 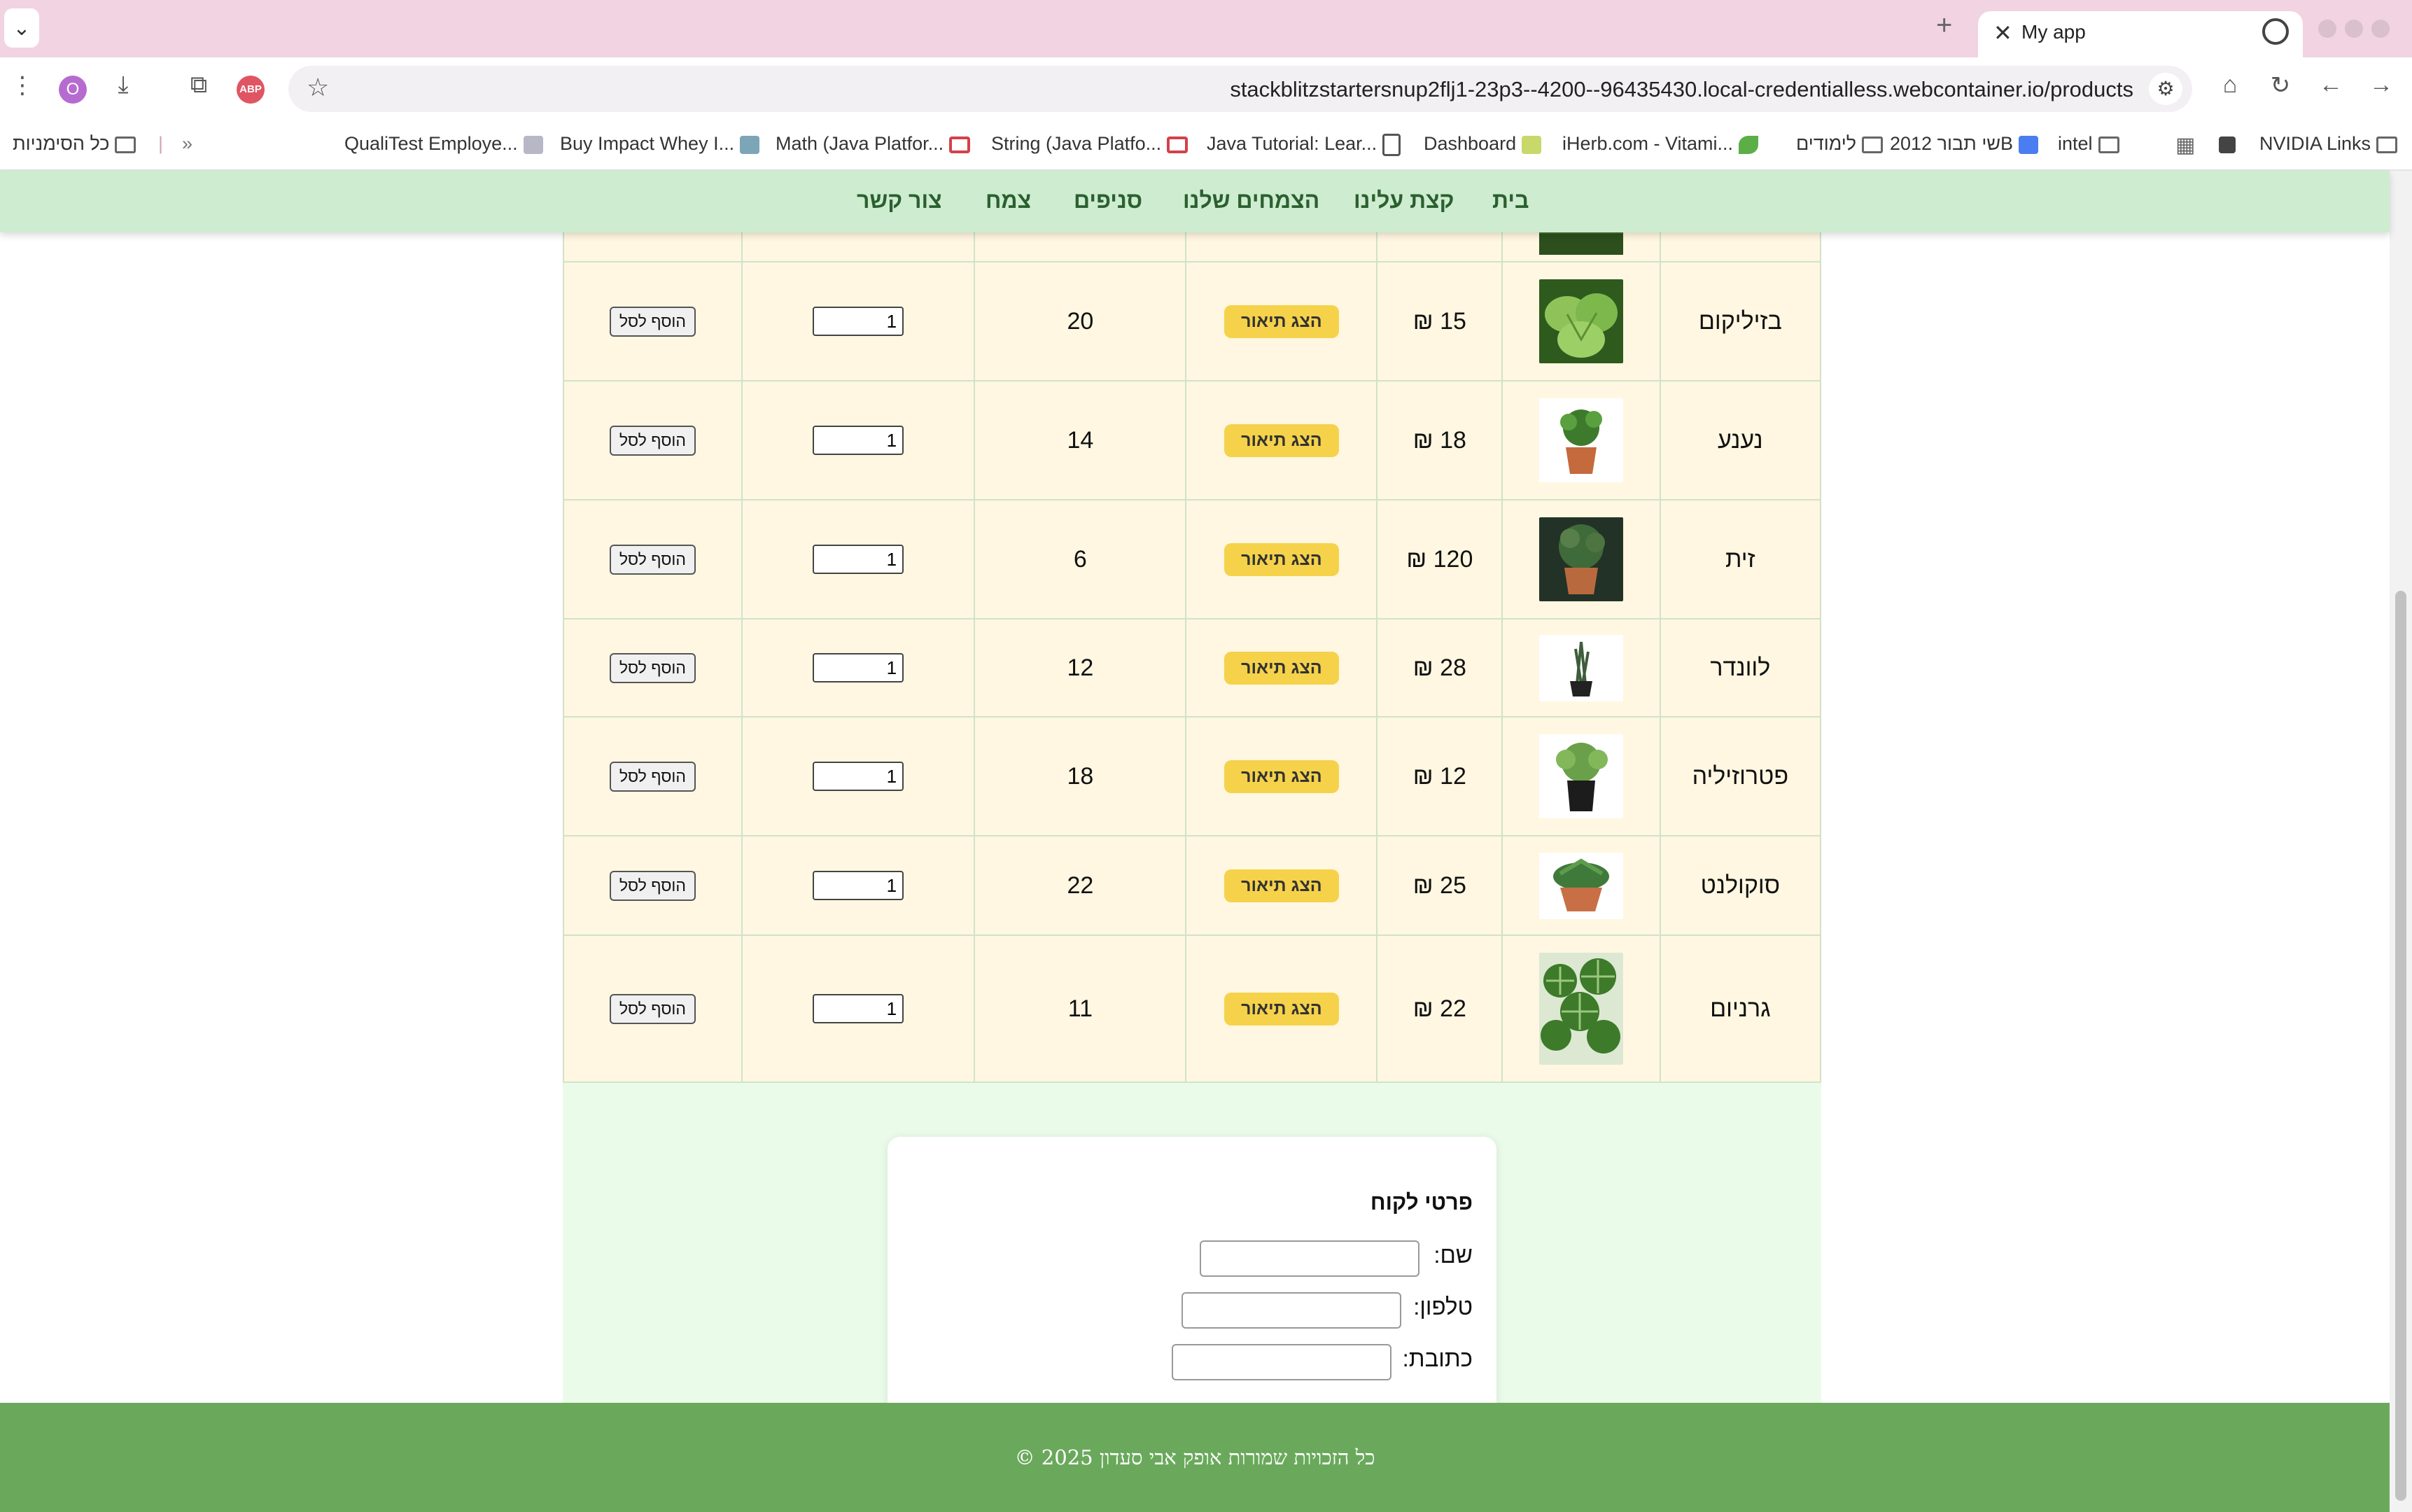 What do you see at coordinates (1192, 1008) in the screenshot?
I see `table-row: גרניום 22 ₪ הצג תיאור 11 הוסף לסל` at bounding box center [1192, 1008].